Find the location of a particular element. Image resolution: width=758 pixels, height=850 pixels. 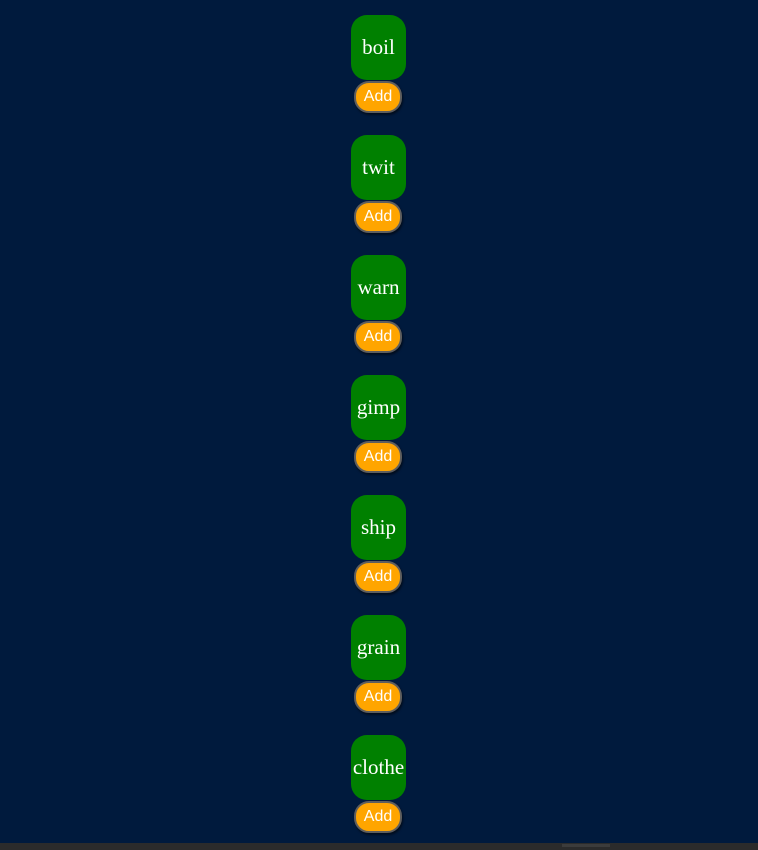

word-item: ship Add is located at coordinates (378, 552).